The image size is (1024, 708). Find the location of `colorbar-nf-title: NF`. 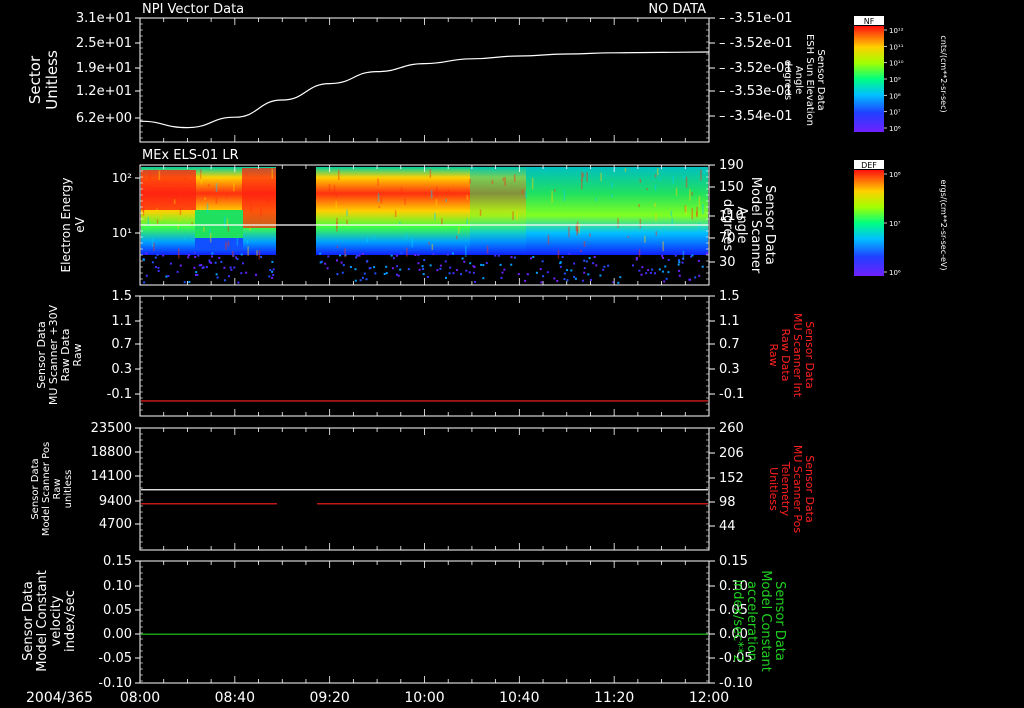

colorbar-nf-title: NF is located at coordinates (869, 21).